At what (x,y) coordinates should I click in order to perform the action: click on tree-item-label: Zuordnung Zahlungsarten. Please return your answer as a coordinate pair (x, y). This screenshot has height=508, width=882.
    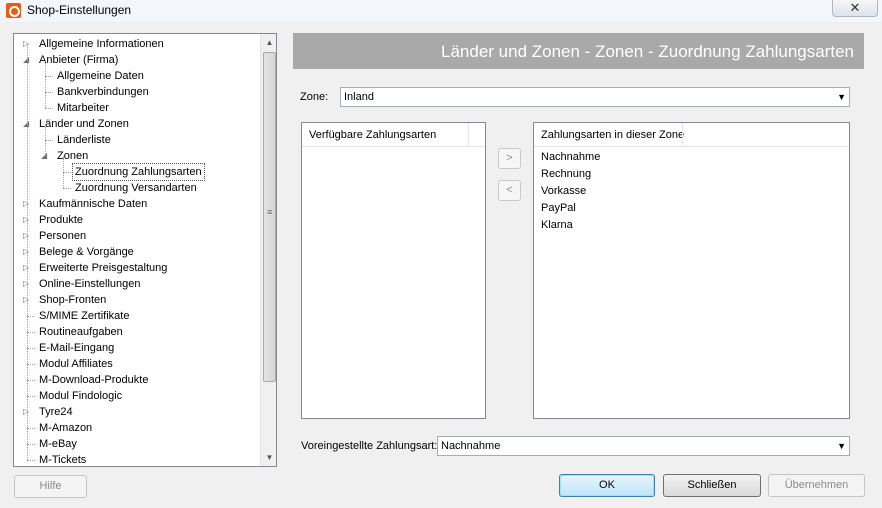
    Looking at the image, I should click on (138, 172).